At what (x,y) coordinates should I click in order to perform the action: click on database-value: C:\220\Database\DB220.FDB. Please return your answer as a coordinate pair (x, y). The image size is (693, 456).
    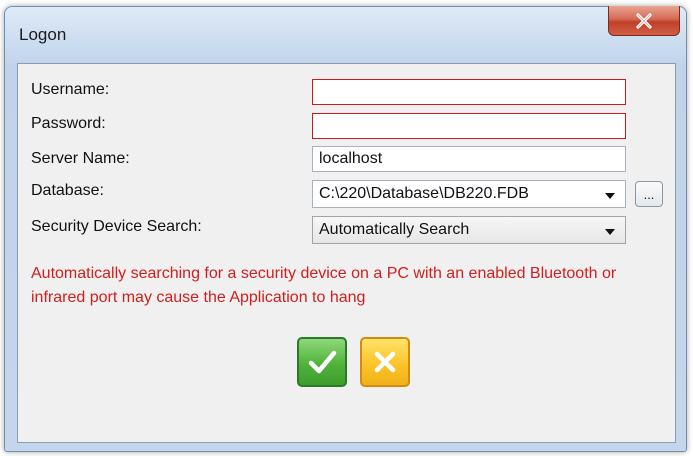
    Looking at the image, I should click on (424, 193).